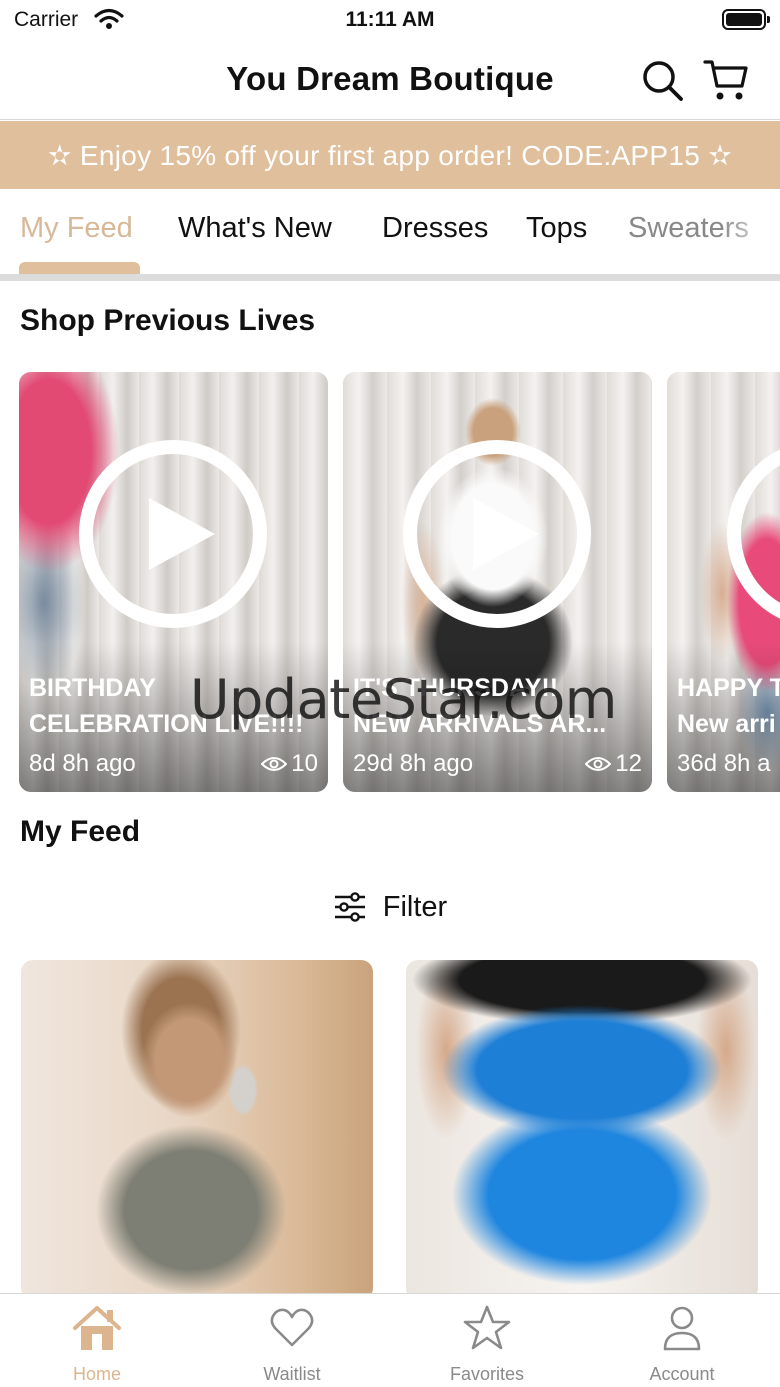  I want to click on search-button, so click(662, 80).